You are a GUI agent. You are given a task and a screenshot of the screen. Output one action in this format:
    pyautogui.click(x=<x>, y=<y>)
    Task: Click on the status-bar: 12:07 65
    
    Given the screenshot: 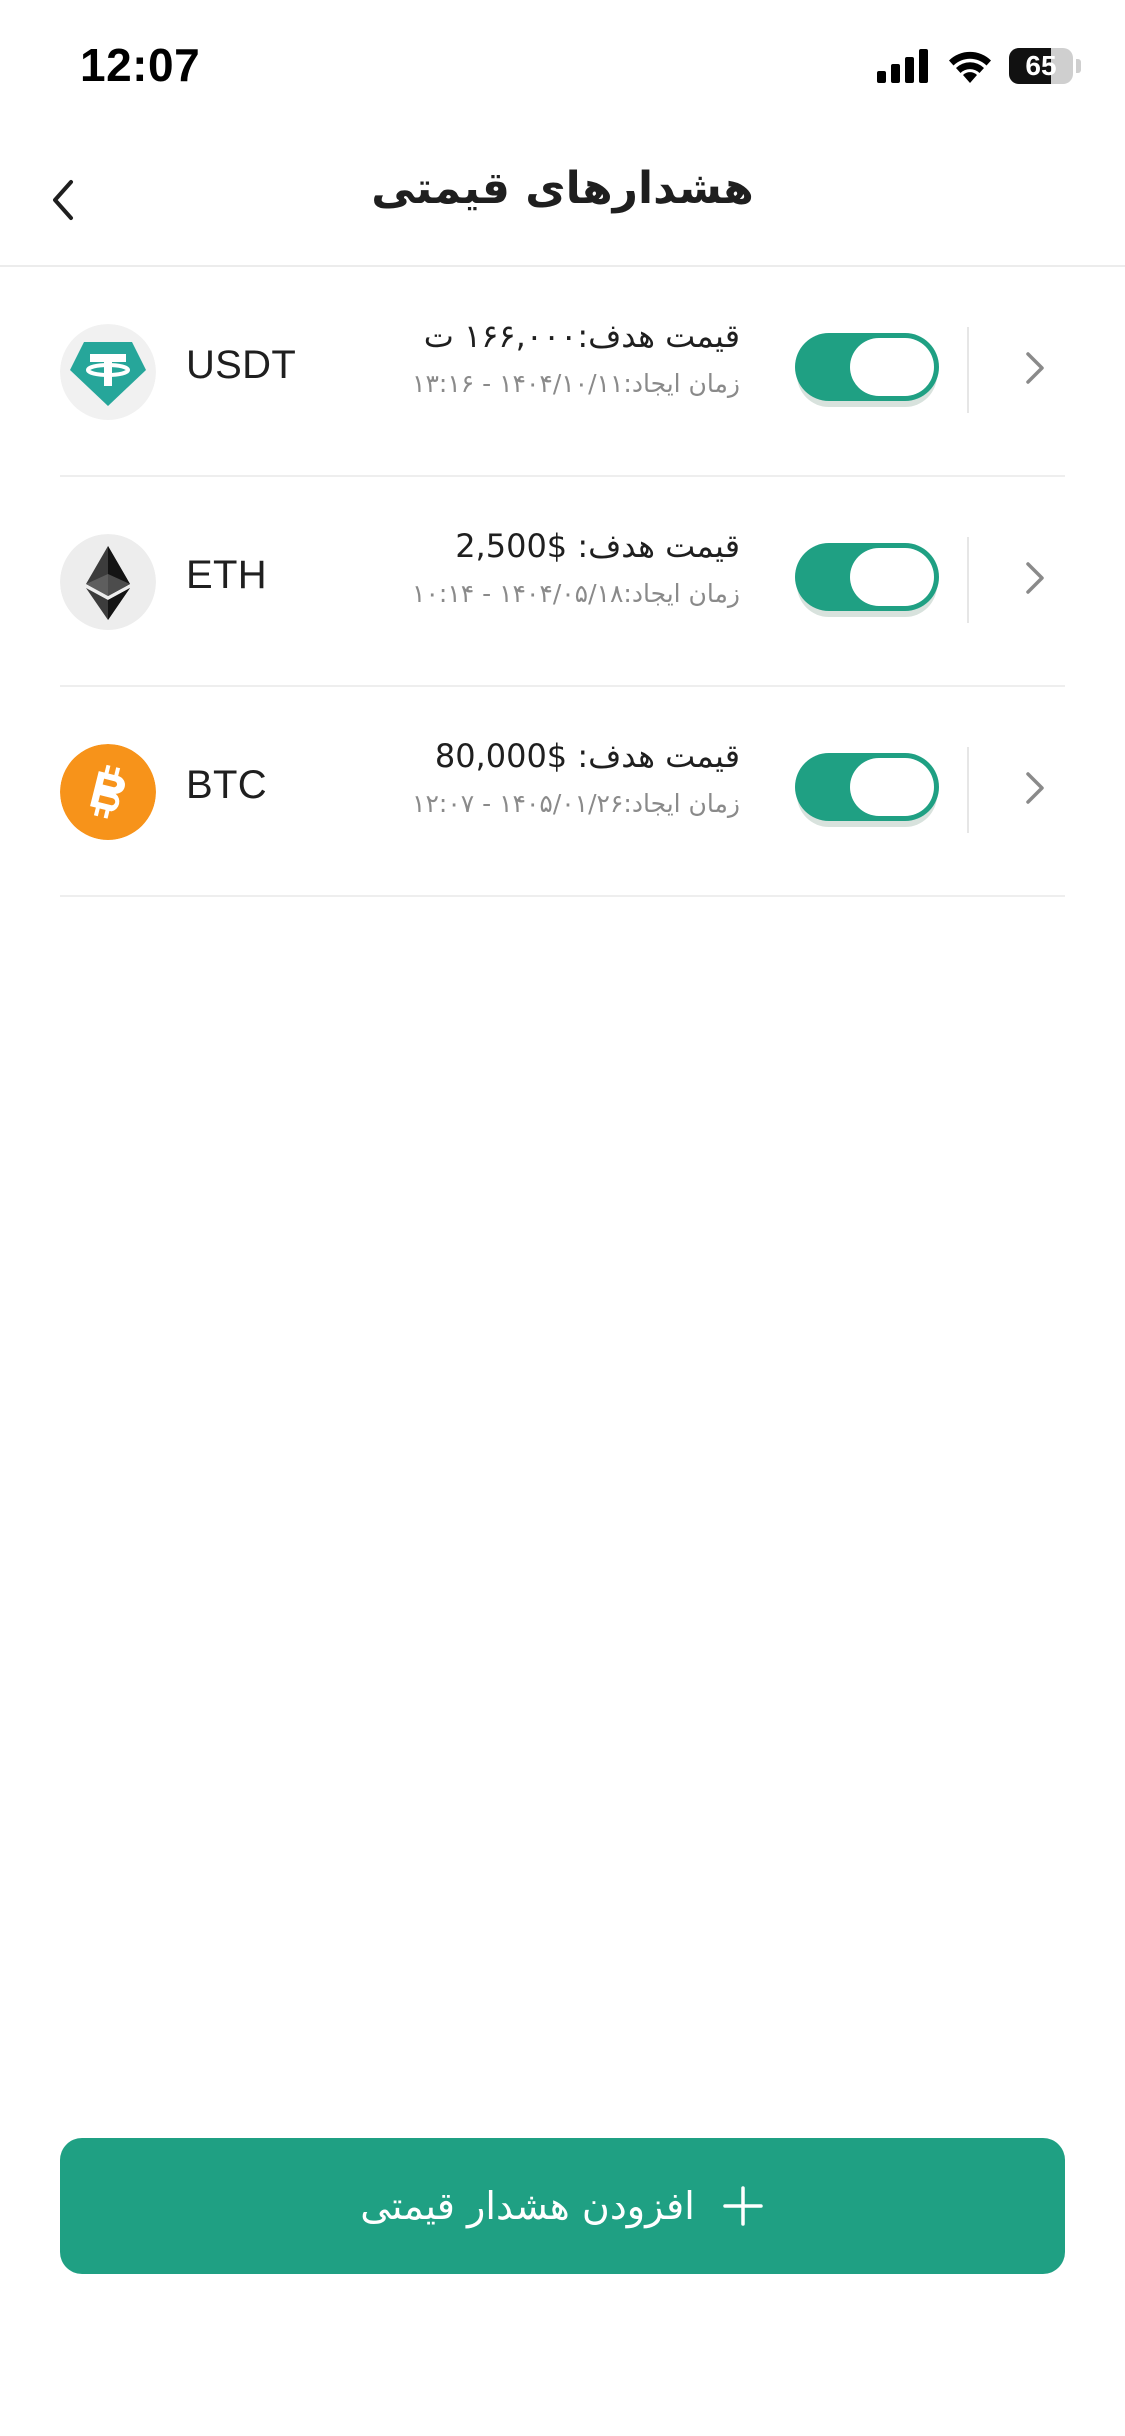 What is the action you would take?
    pyautogui.click(x=562, y=67)
    